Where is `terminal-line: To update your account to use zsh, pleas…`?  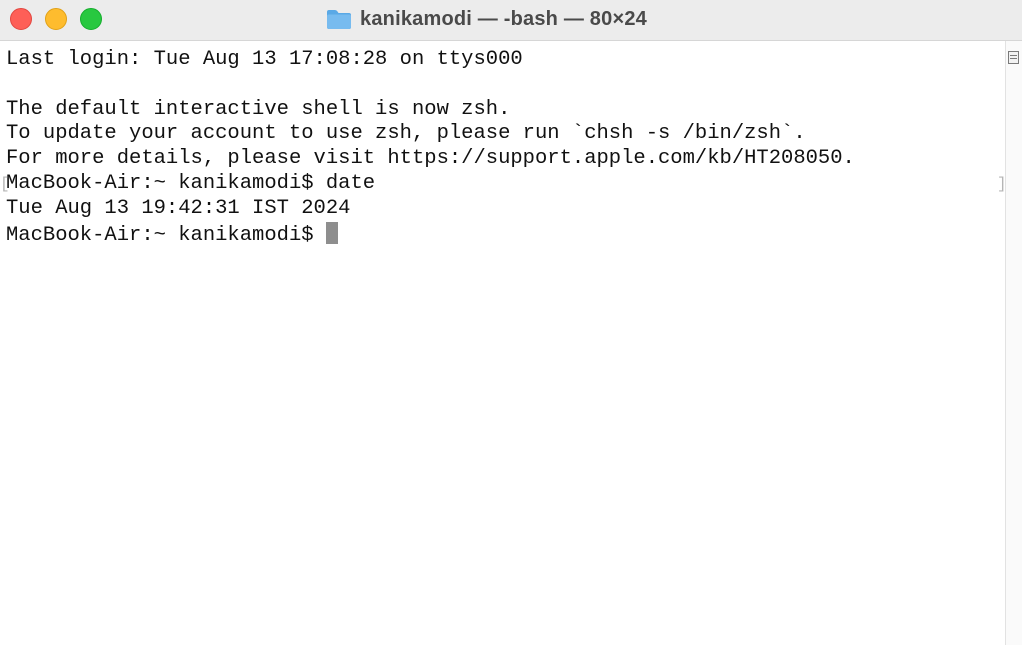 terminal-line: To update your account to use zsh, pleas… is located at coordinates (406, 134).